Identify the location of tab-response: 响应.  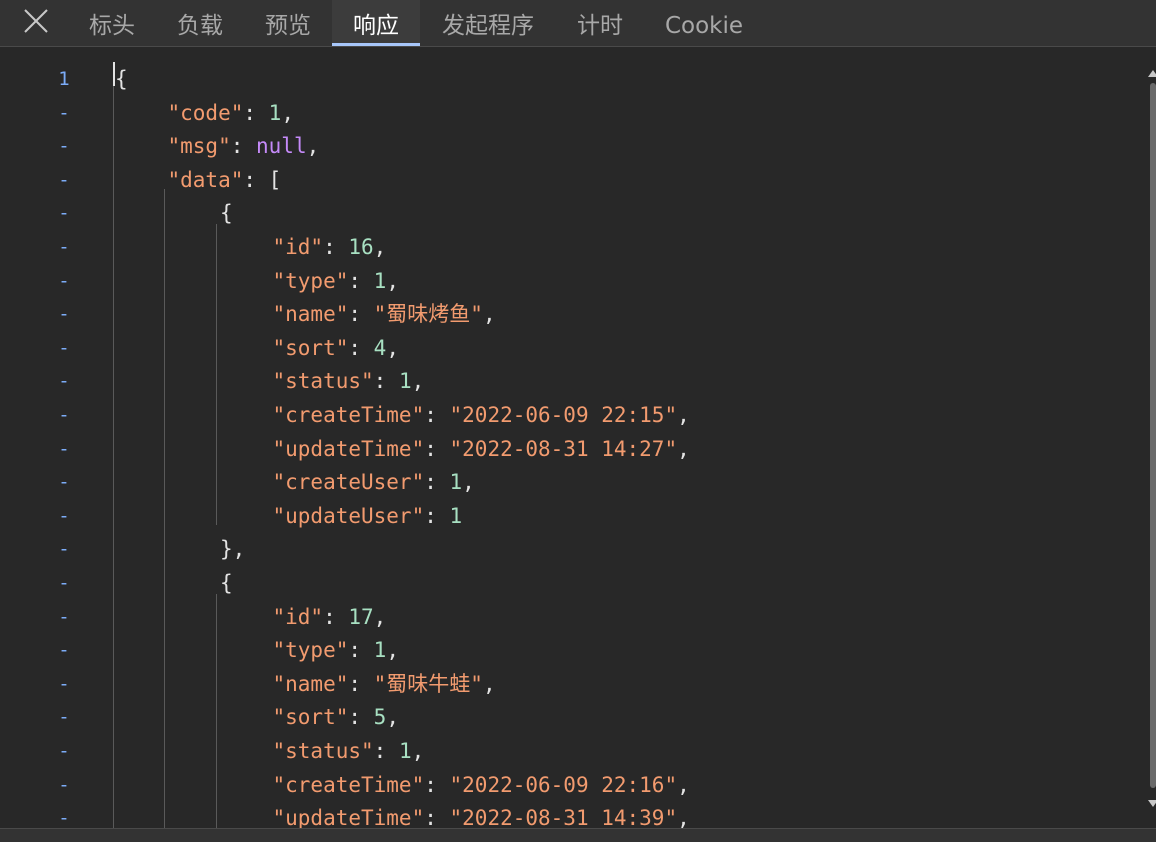
(376, 23).